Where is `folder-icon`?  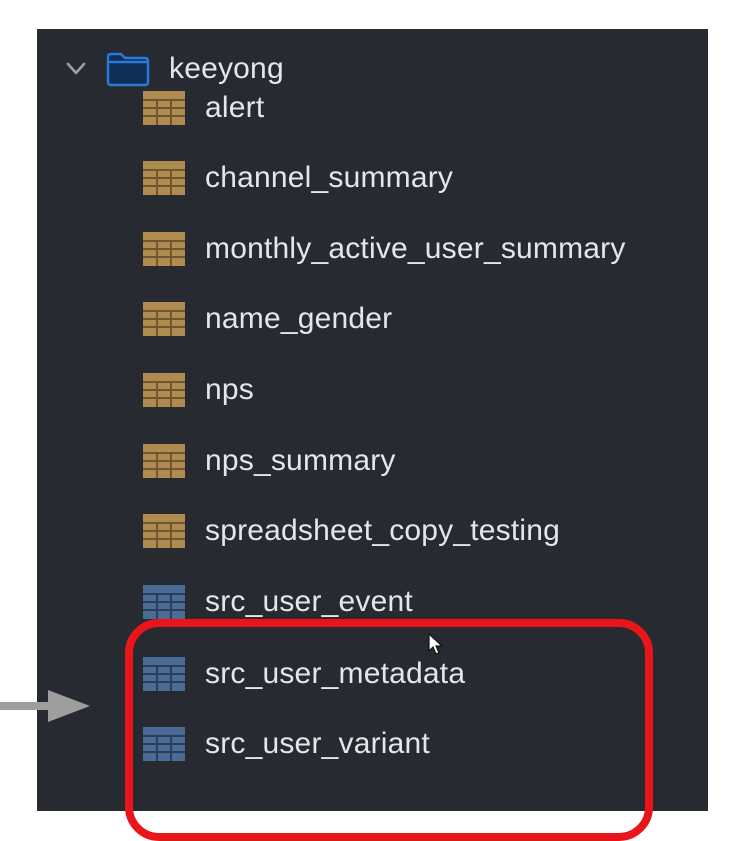 folder-icon is located at coordinates (128, 69).